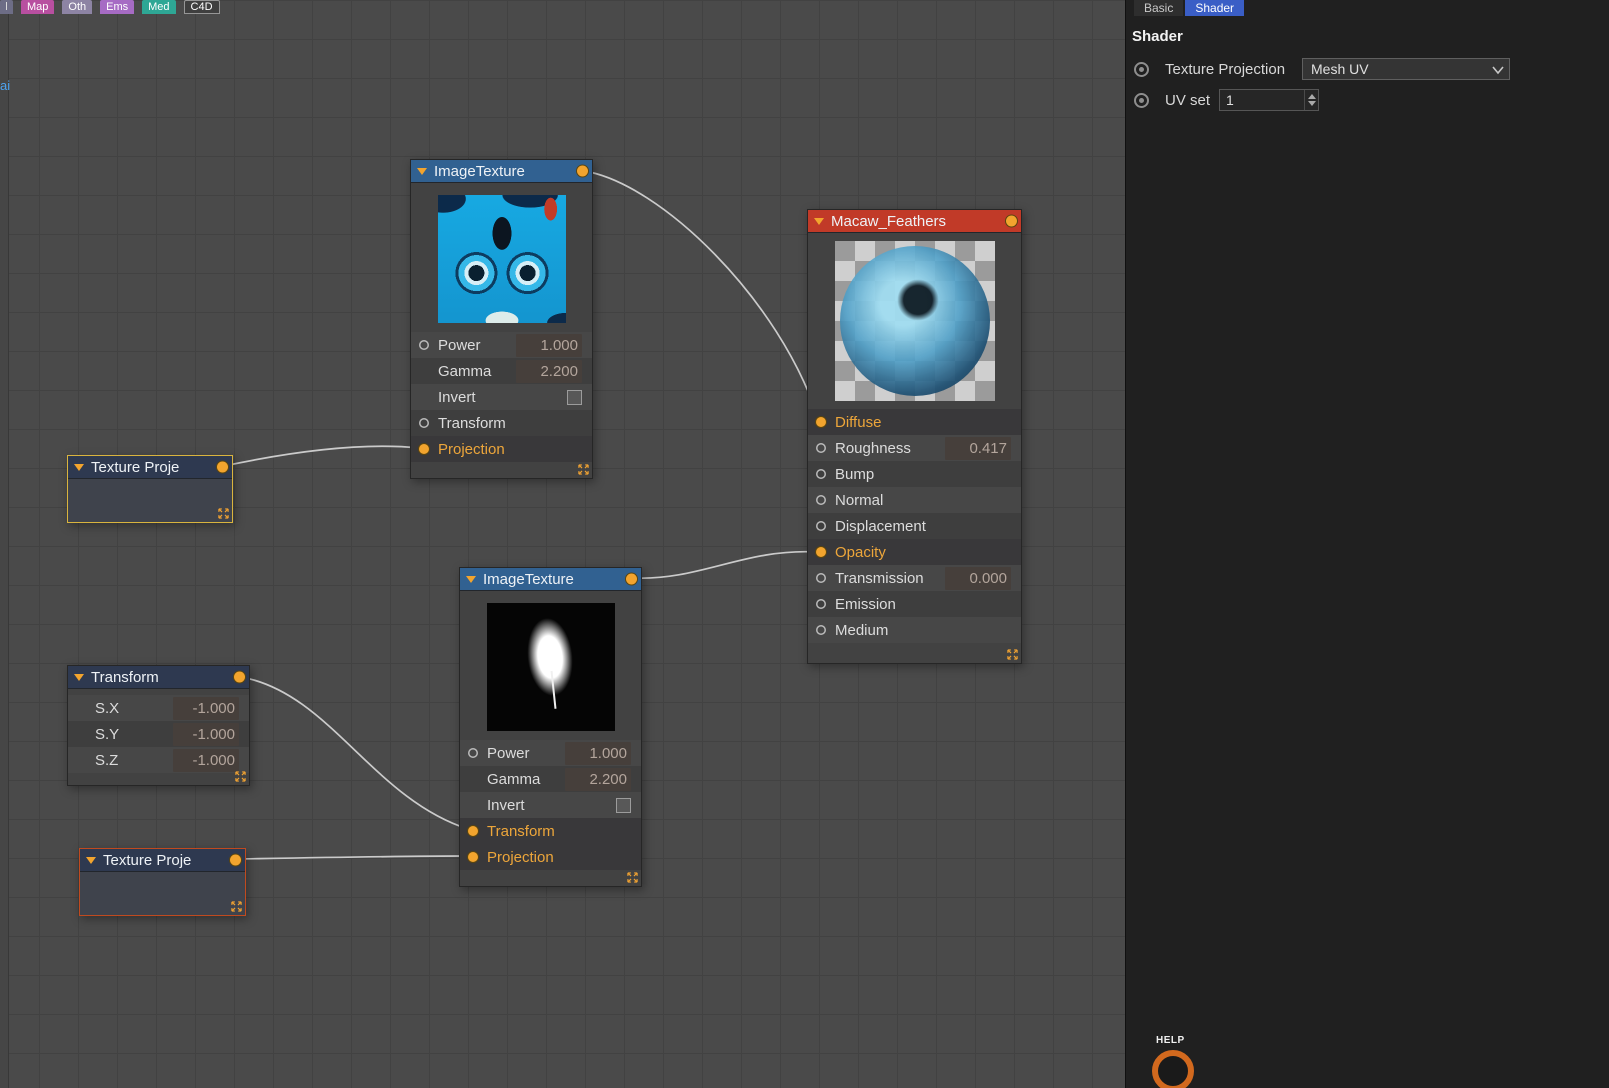 This screenshot has height=1088, width=1609. I want to click on input-port-roughness, so click(821, 448).